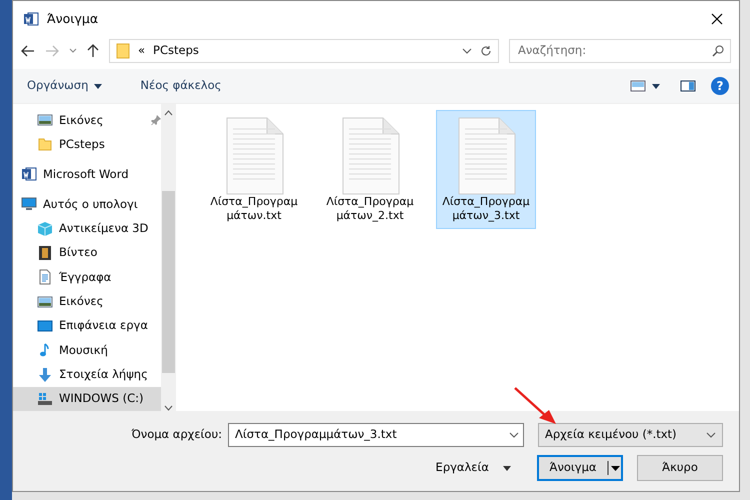  I want to click on file-item: Λίστα_Προγραμμάτων_3.txt, so click(486, 169).